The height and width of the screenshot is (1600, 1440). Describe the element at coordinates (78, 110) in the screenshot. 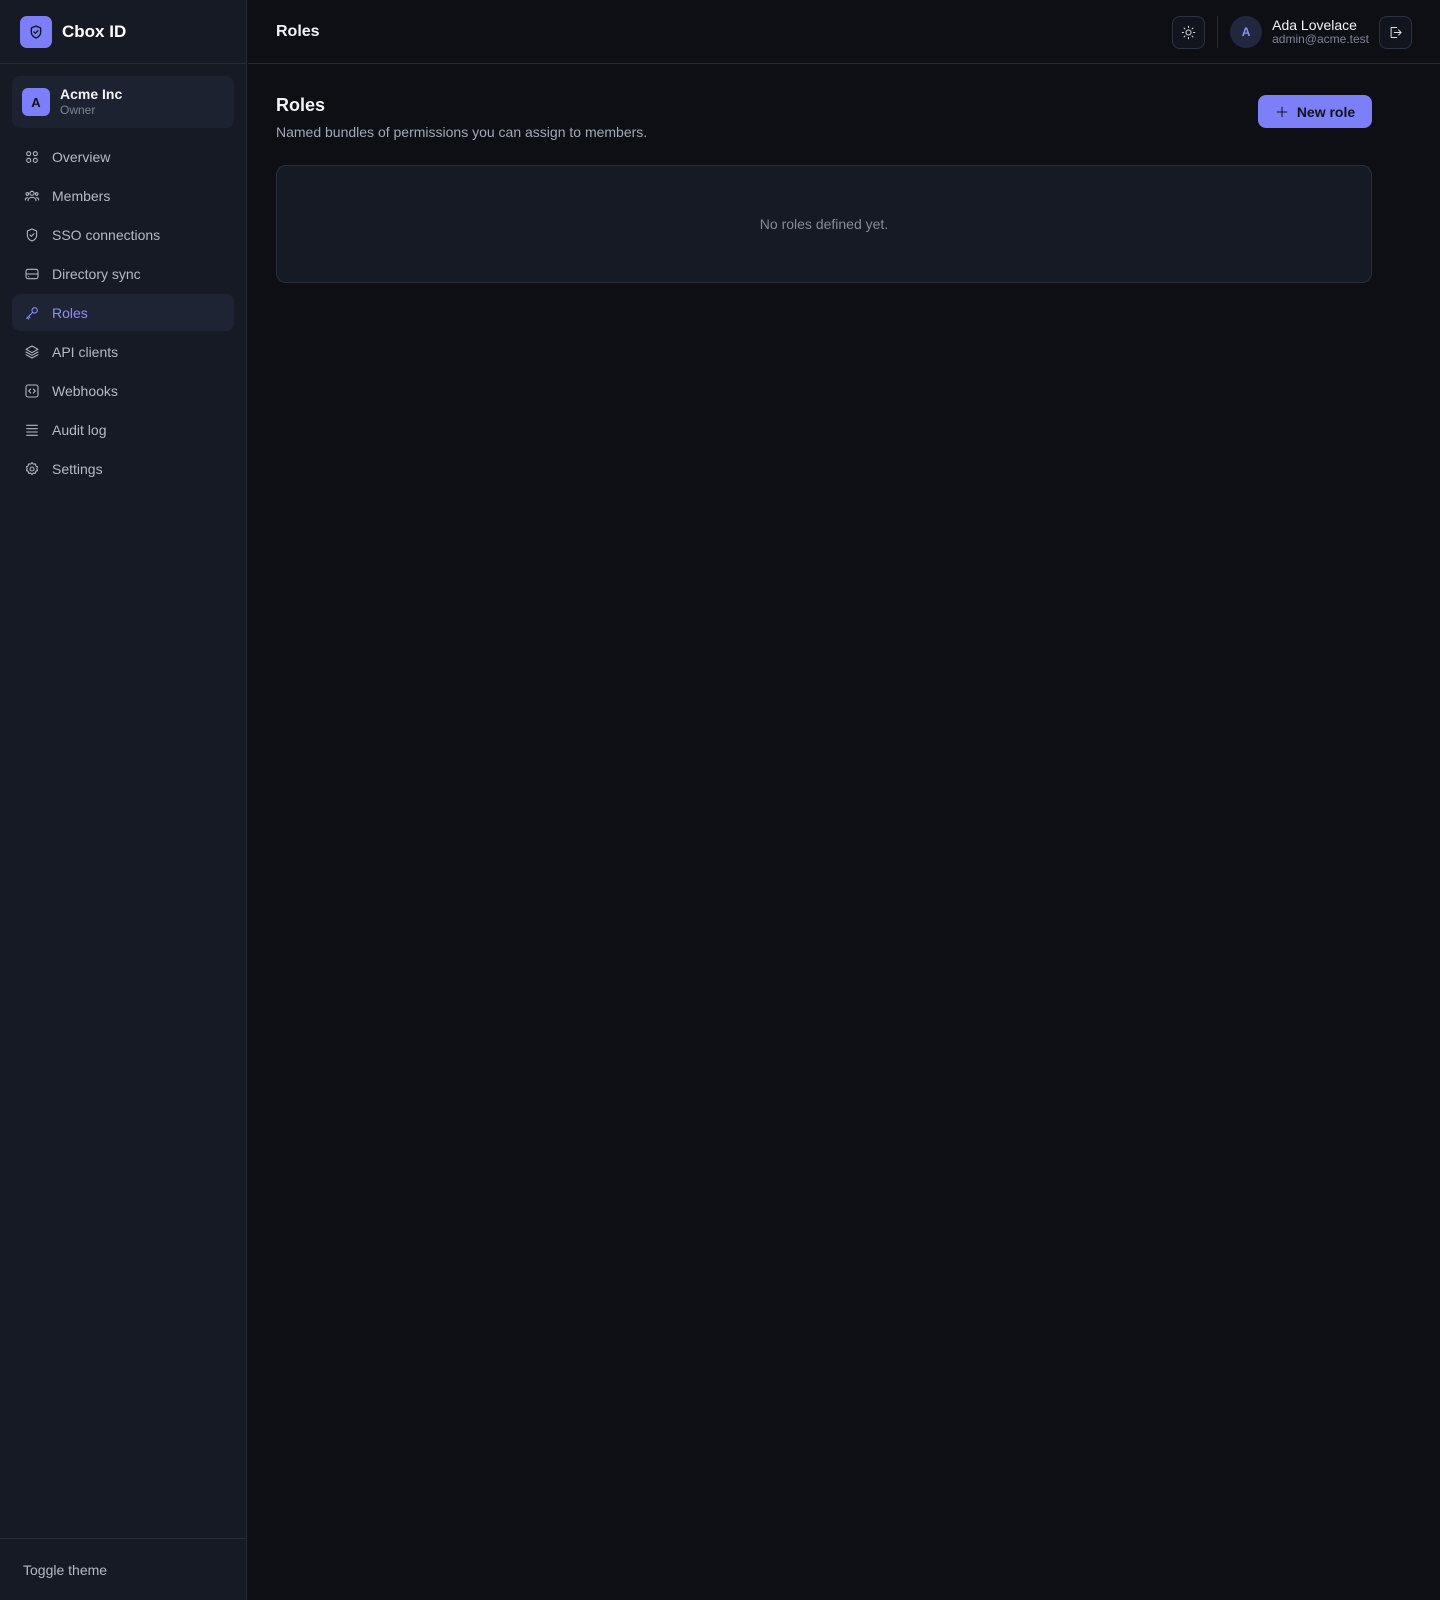

I see `org-role: Owner` at that location.